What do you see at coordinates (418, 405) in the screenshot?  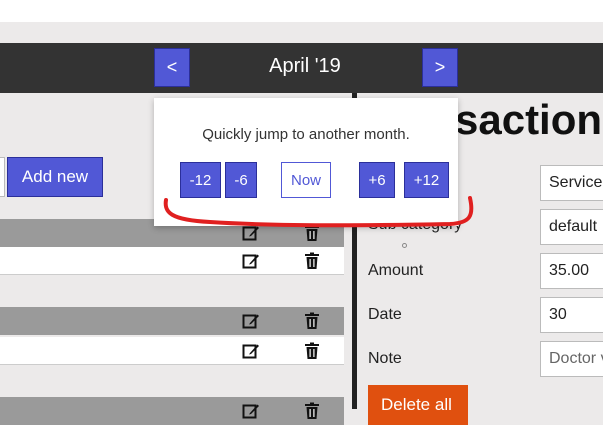 I see `delete-all-button: Delete all` at bounding box center [418, 405].